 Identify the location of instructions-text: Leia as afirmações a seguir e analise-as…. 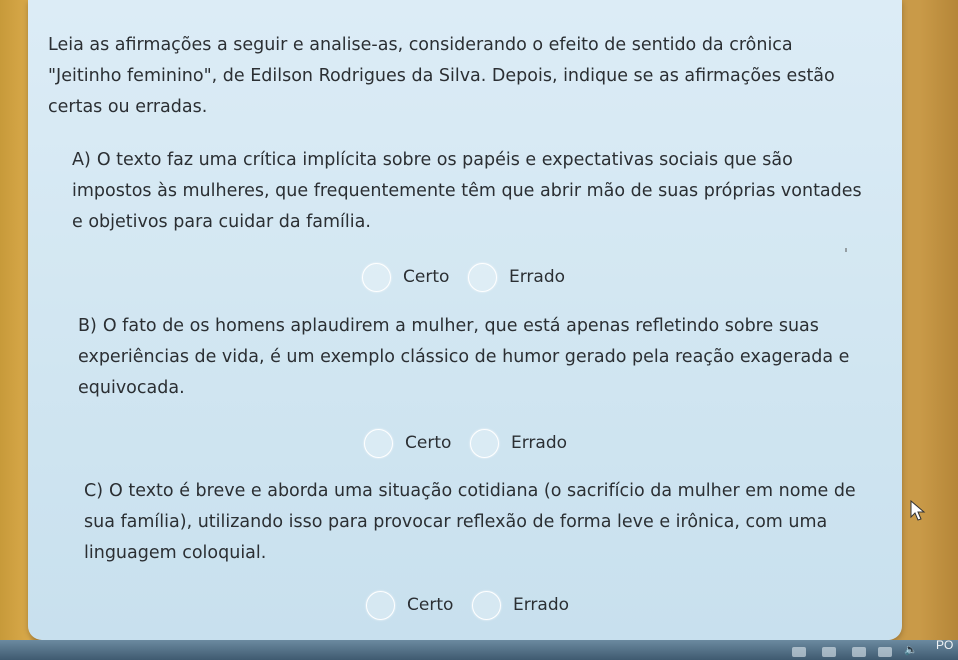
(441, 76).